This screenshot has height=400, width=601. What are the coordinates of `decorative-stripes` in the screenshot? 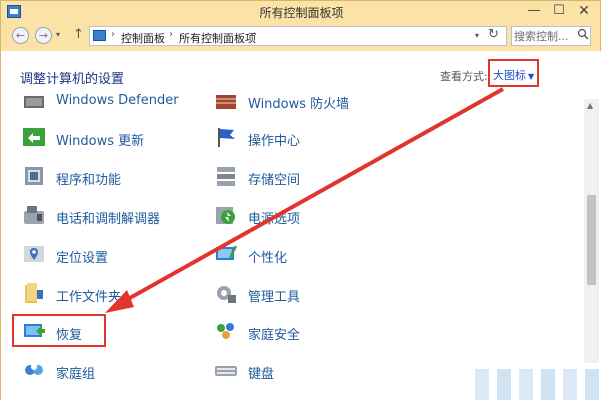 It's located at (536, 381).